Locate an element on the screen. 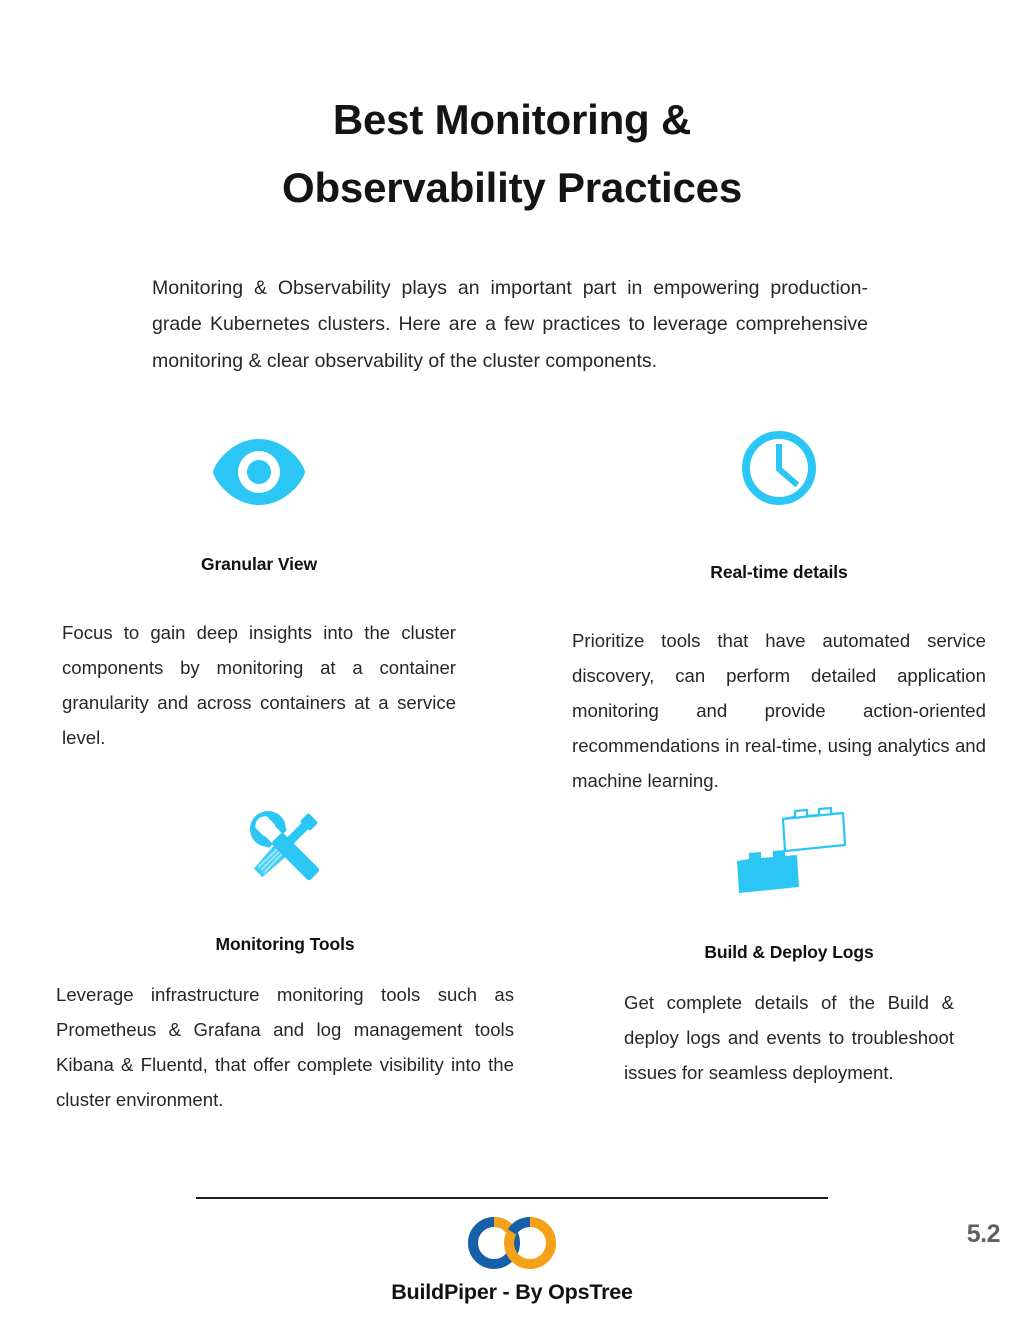  card-monitoring-tools-heading: Monitoring Tools is located at coordinates (285, 944).